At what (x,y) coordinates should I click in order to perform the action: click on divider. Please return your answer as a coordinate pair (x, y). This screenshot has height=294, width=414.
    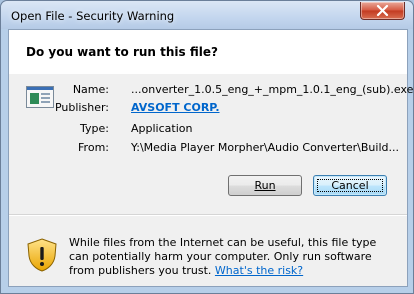
    Looking at the image, I should click on (208, 215).